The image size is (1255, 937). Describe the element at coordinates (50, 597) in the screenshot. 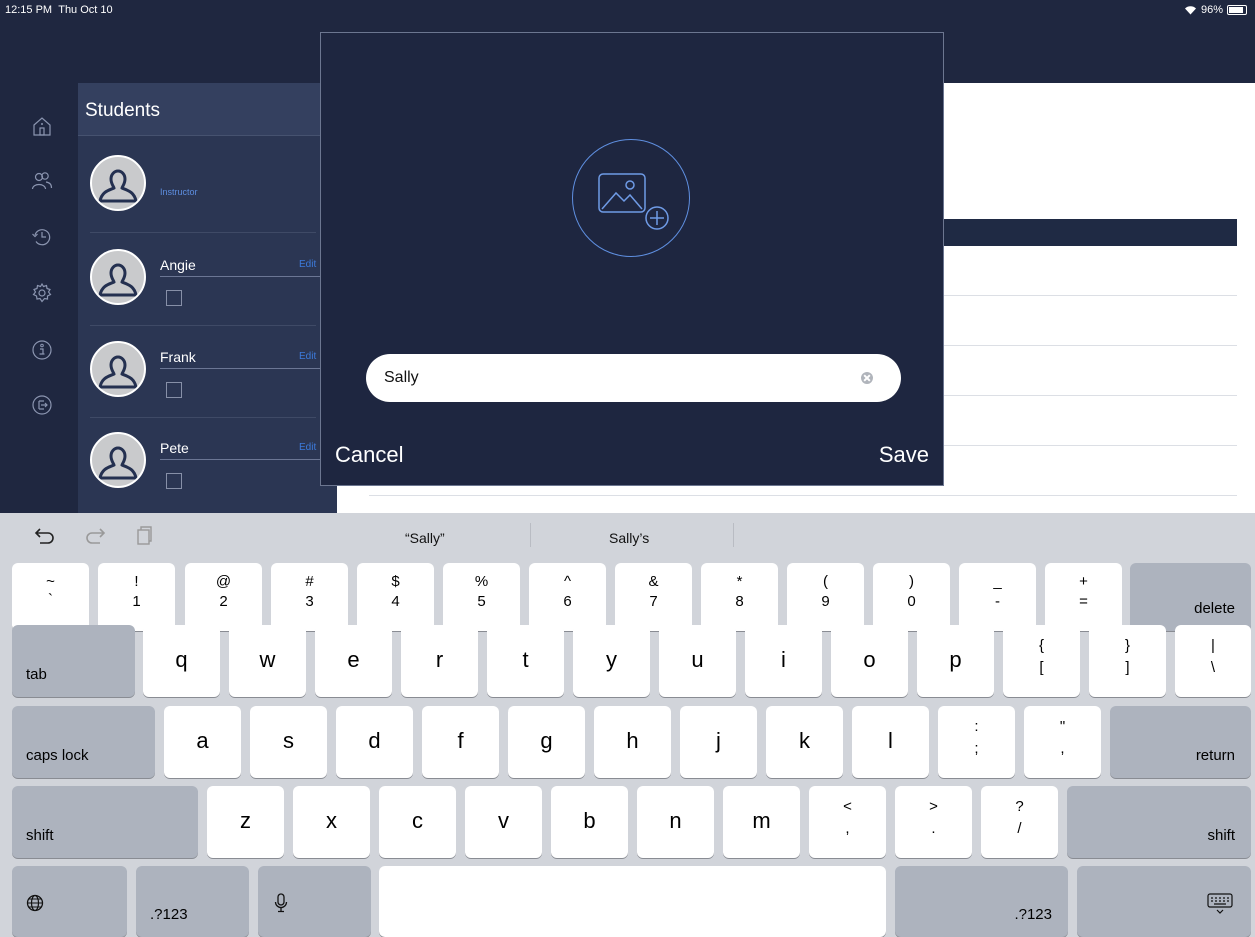

I see `key-tilde: ~ `` at that location.